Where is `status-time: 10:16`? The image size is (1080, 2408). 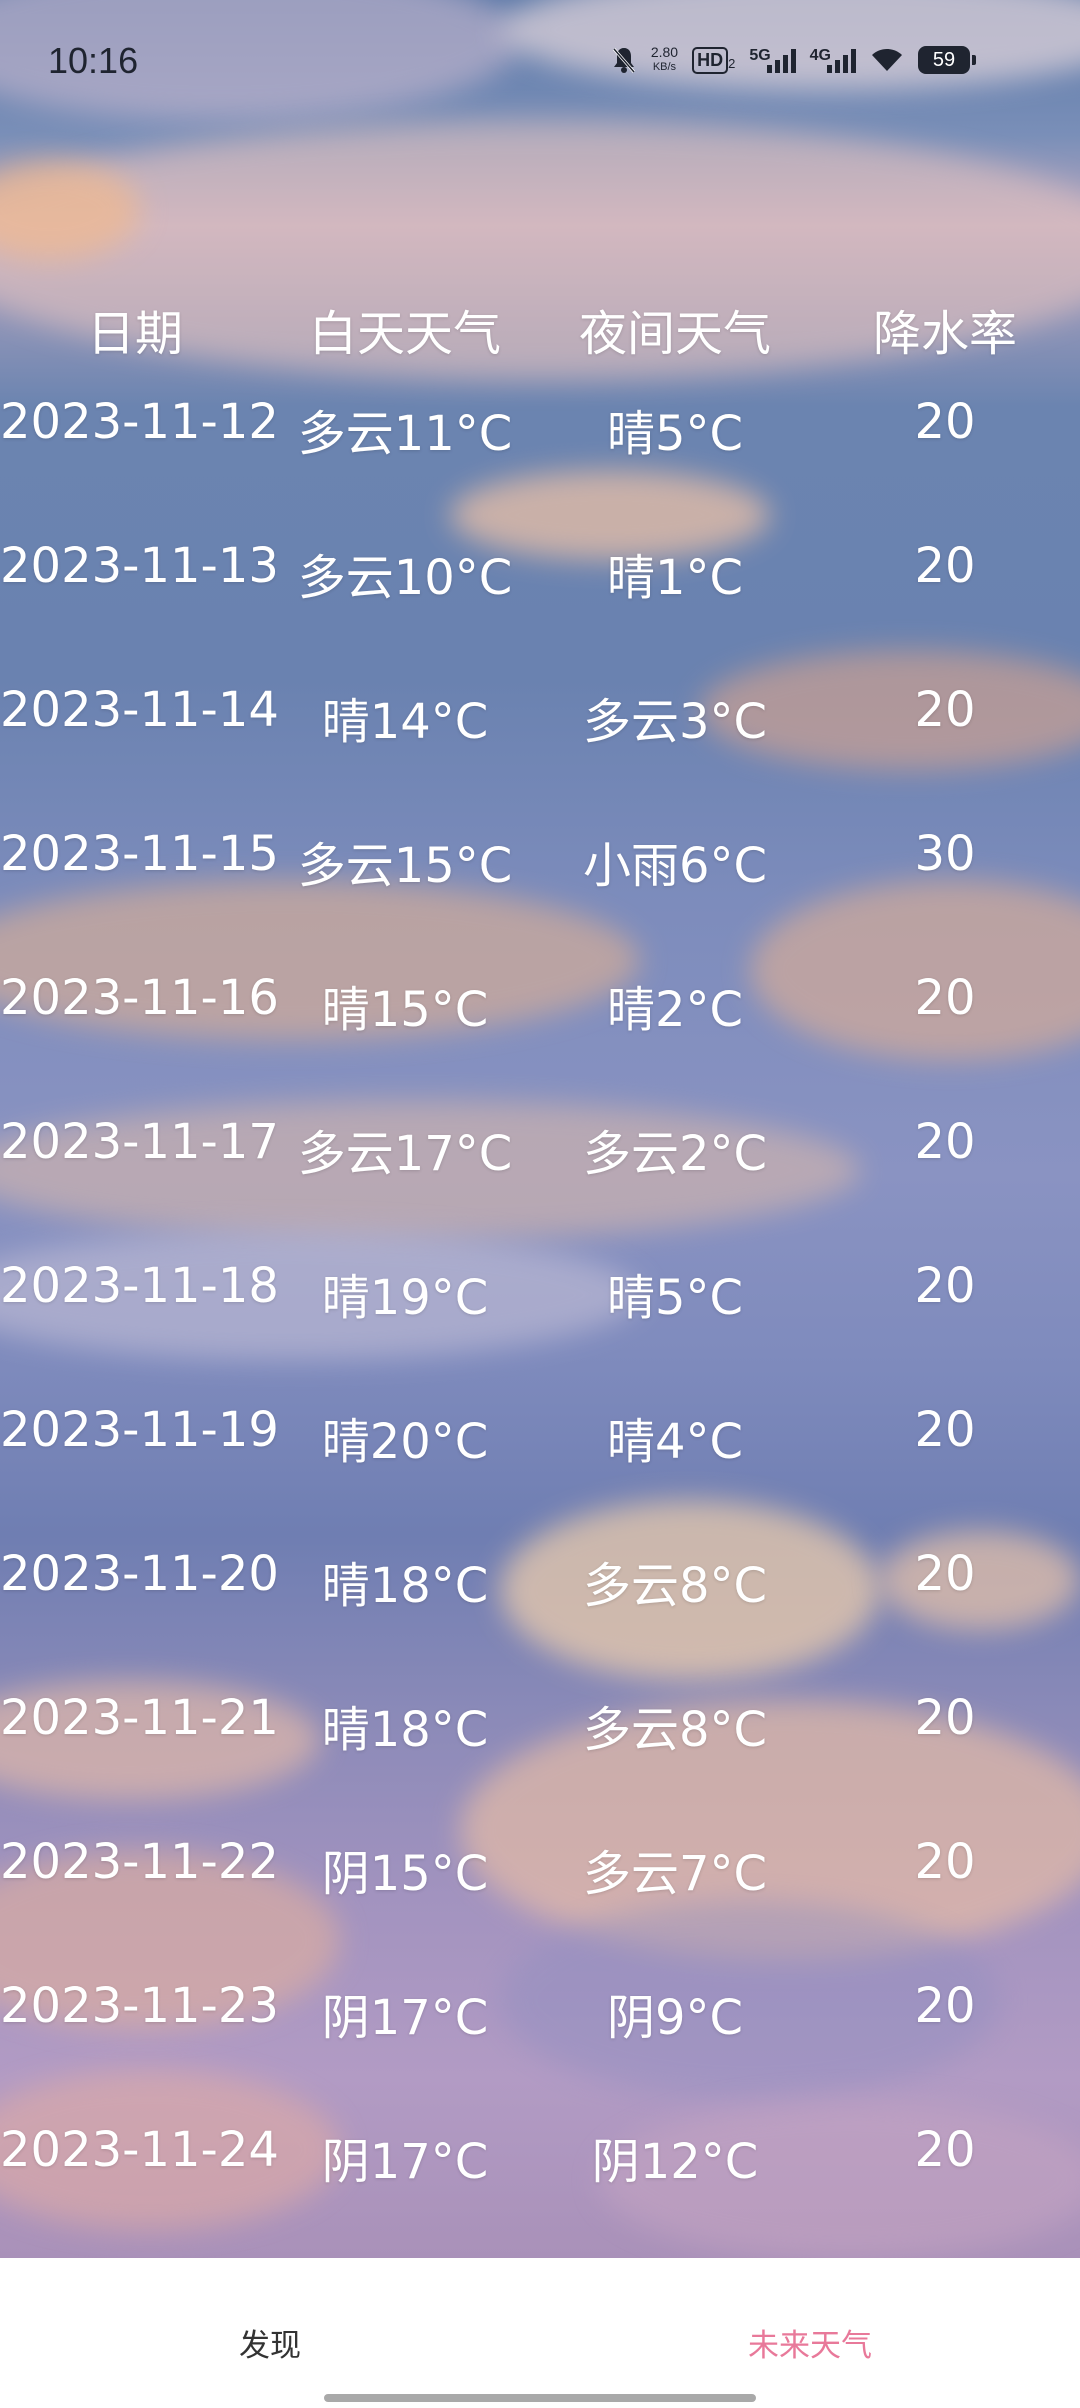
status-time: 10:16 is located at coordinates (93, 60).